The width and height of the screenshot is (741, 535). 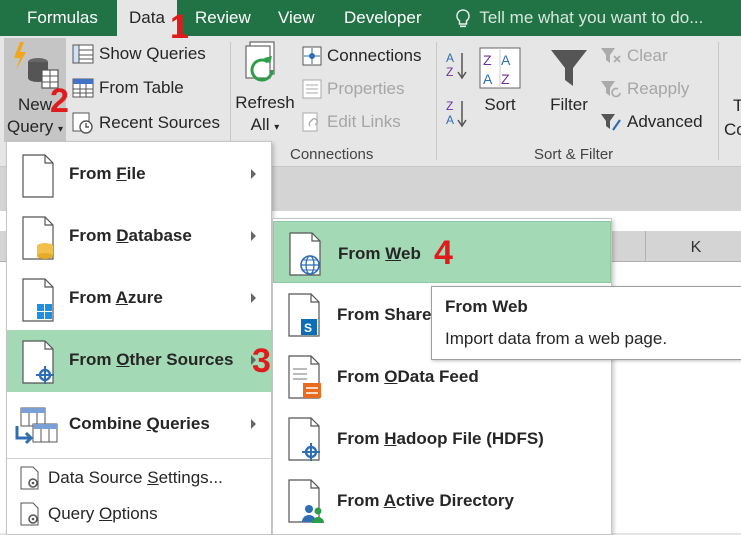 I want to click on show-queries-label: Show Queries, so click(x=152, y=53).